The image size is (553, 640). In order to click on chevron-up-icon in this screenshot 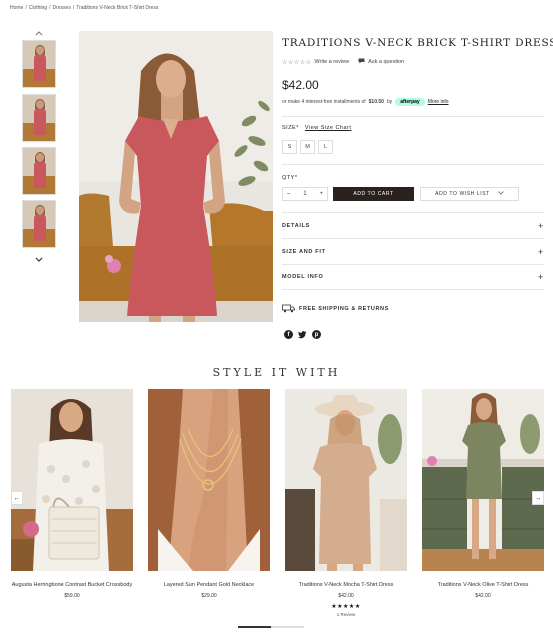, I will do `click(39, 33)`.